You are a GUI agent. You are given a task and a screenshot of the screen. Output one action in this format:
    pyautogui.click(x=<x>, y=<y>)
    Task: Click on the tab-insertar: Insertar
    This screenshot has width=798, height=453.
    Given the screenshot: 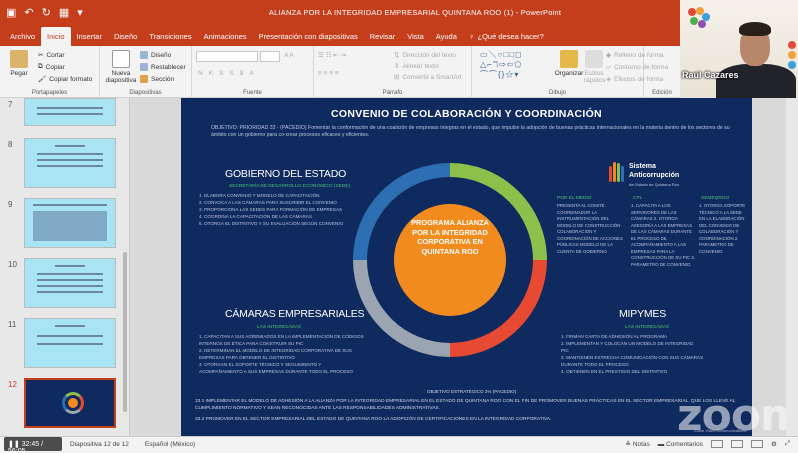 What is the action you would take?
    pyautogui.click(x=89, y=39)
    